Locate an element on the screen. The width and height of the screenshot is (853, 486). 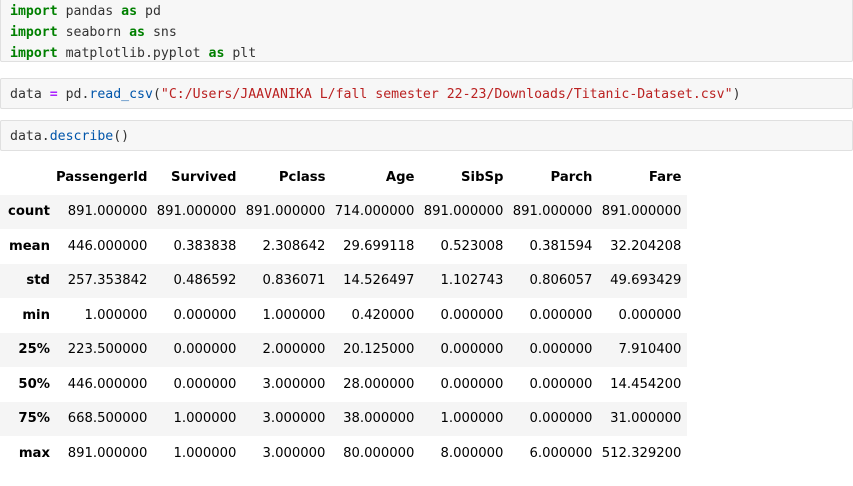
table-cell: 257.353842 is located at coordinates (107, 281).